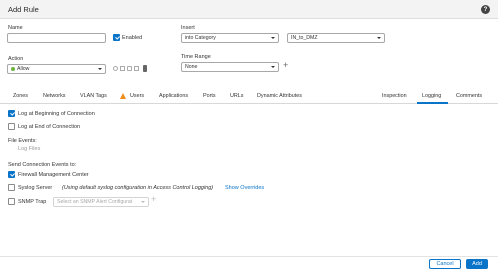 Image resolution: width=498 pixels, height=280 pixels. Describe the element at coordinates (153, 199) in the screenshot. I see `add-snmp-alert-icon: +` at that location.